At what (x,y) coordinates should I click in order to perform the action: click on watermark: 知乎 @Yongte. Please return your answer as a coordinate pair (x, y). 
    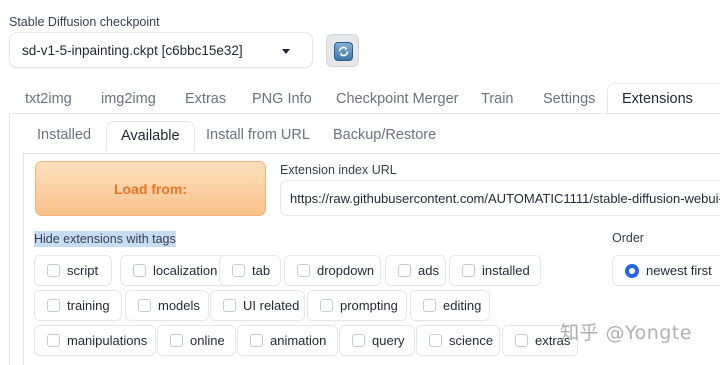
    Looking at the image, I should click on (626, 333).